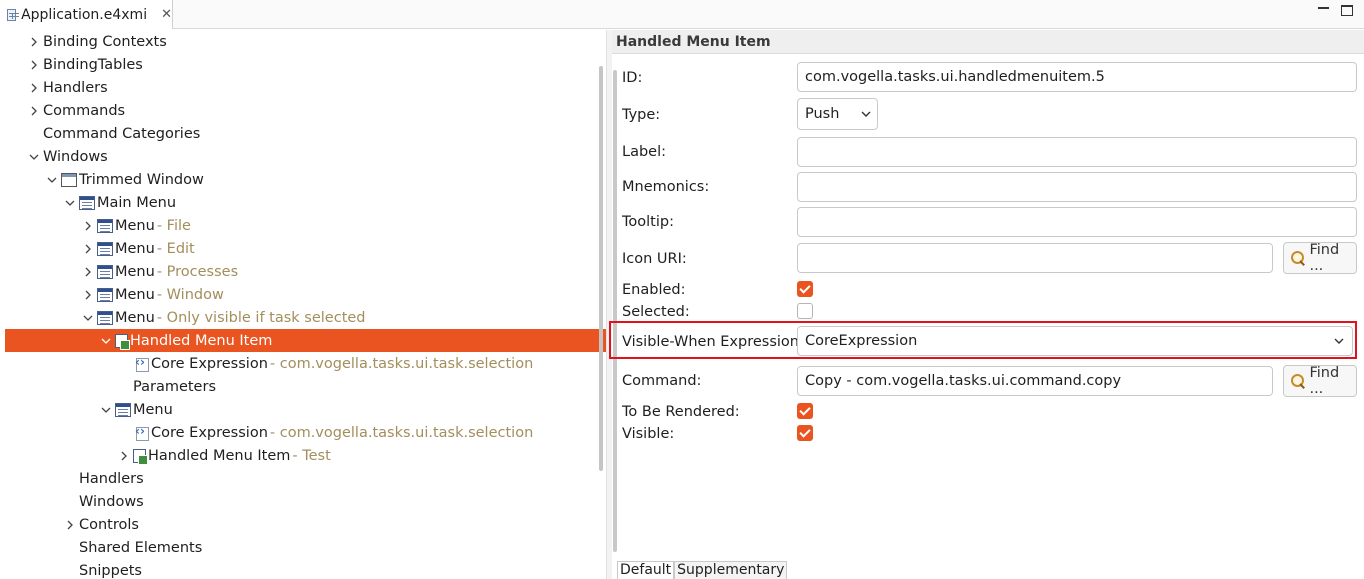  What do you see at coordinates (305, 386) in the screenshot?
I see `tree-item: Parameters` at bounding box center [305, 386].